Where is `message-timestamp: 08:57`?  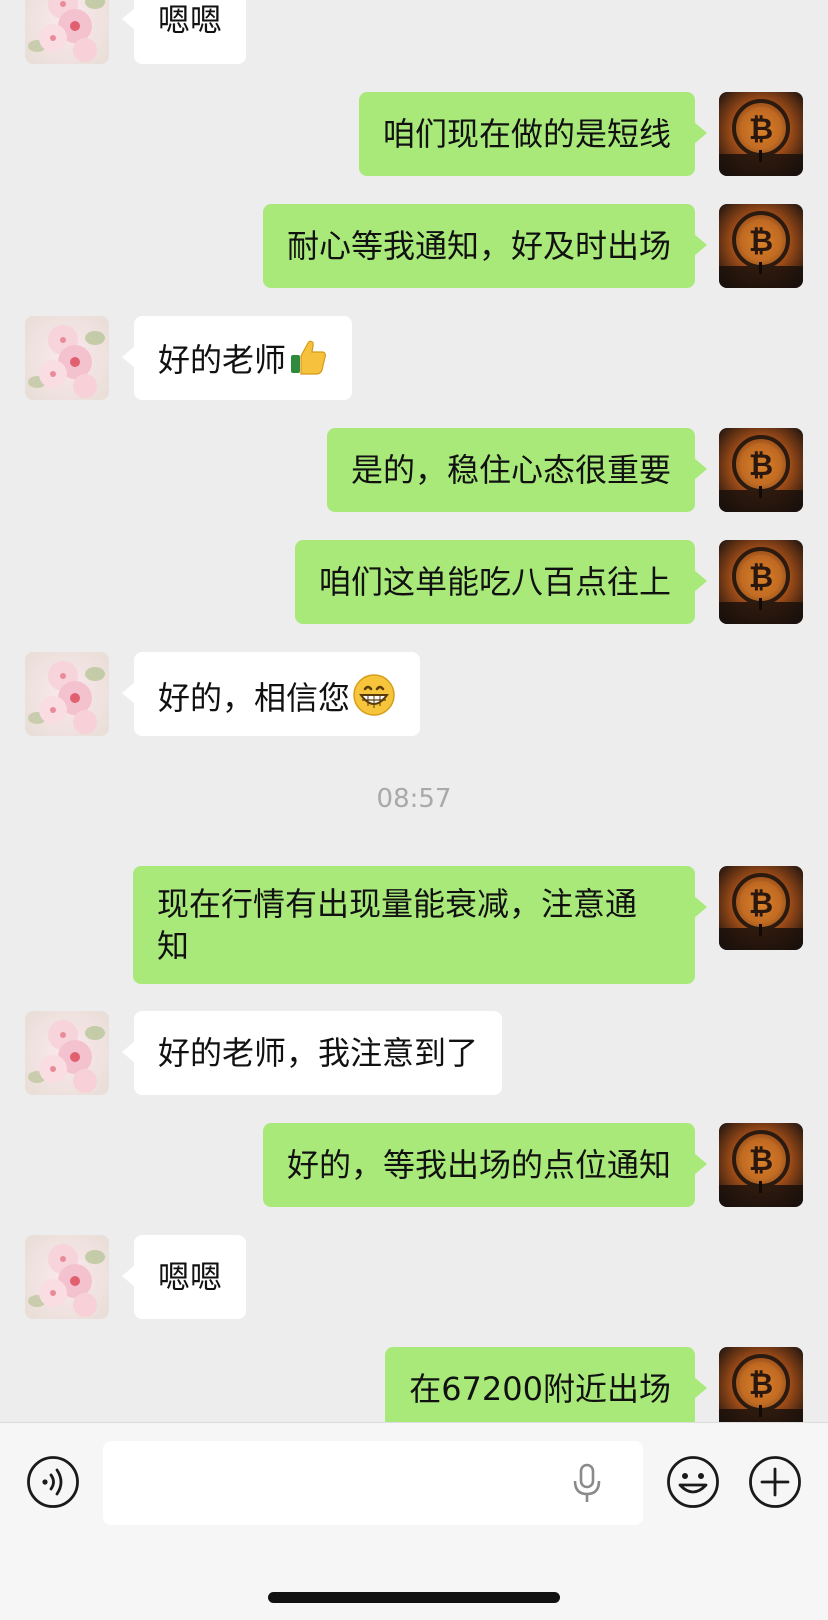 message-timestamp: 08:57 is located at coordinates (414, 799).